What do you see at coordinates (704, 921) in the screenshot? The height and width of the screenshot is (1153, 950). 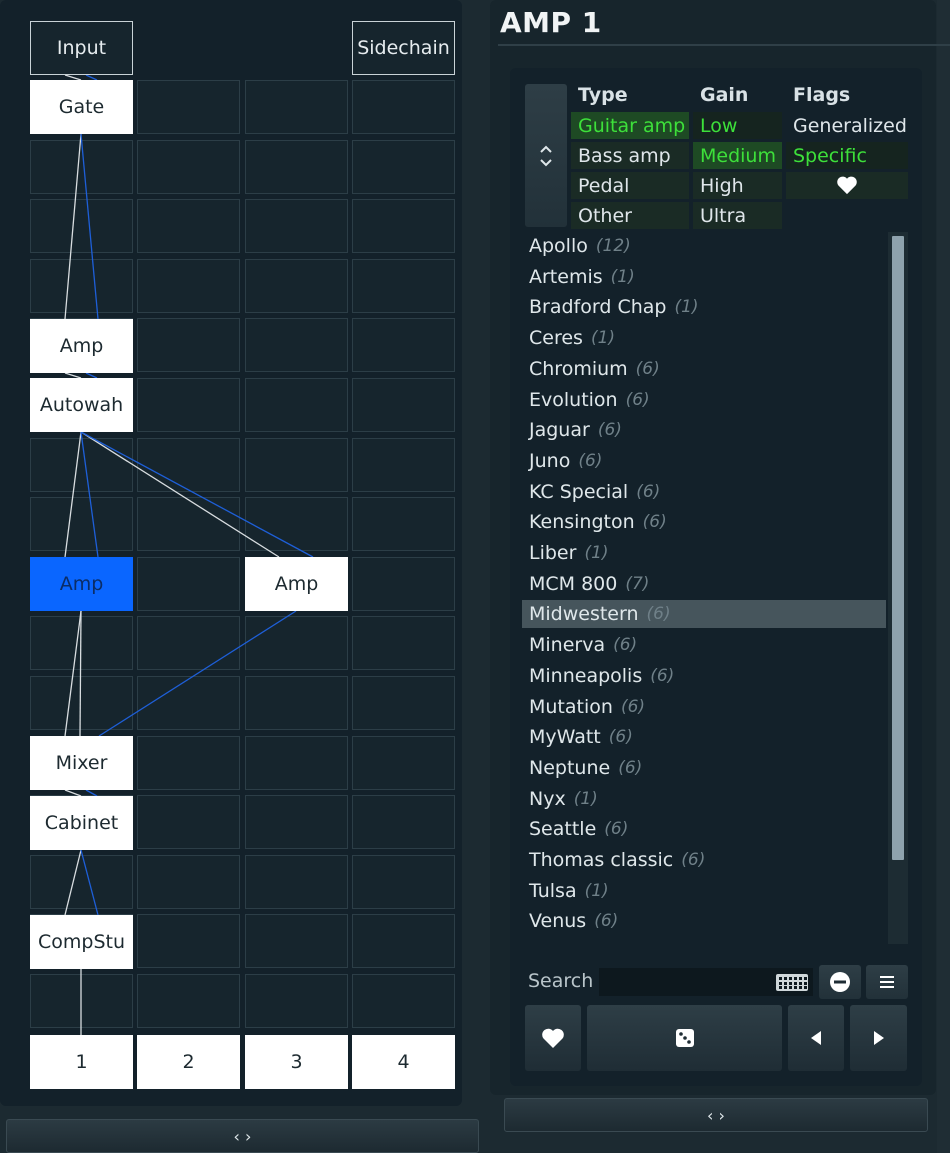 I see `preset-item: Venus (6)` at bounding box center [704, 921].